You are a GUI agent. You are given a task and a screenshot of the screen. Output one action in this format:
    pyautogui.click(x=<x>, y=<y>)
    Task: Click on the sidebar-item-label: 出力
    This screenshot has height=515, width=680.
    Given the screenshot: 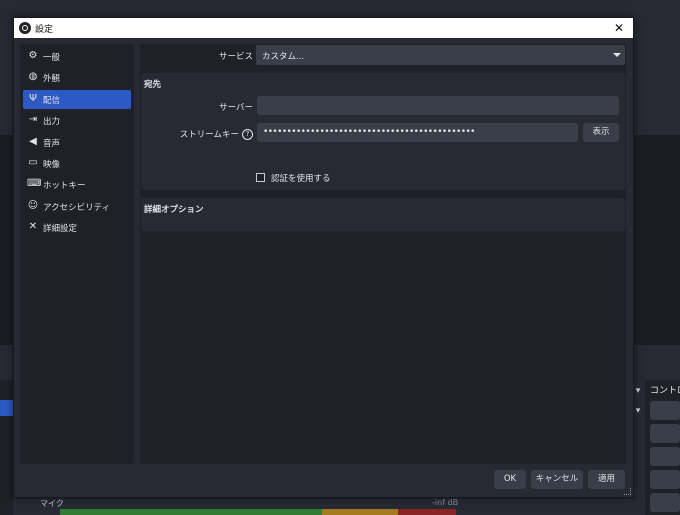 What is the action you would take?
    pyautogui.click(x=52, y=122)
    